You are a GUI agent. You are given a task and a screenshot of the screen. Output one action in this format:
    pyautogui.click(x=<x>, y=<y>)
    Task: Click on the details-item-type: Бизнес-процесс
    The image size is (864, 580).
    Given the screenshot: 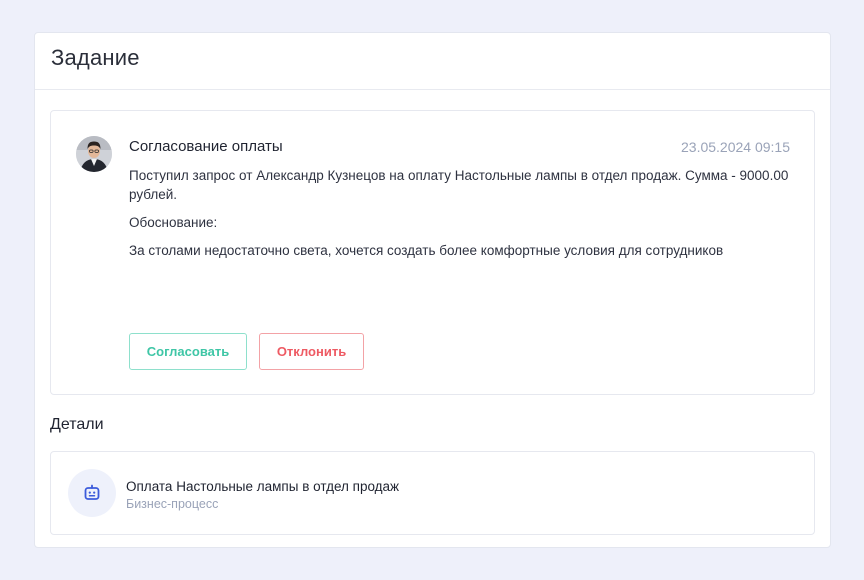 What is the action you would take?
    pyautogui.click(x=172, y=504)
    